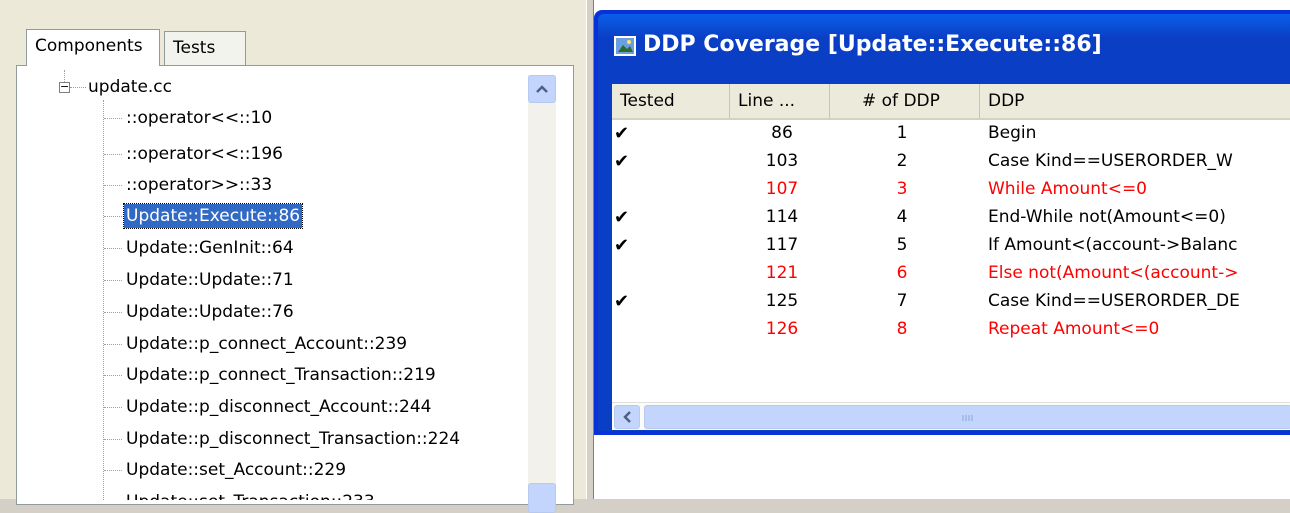 This screenshot has width=1290, height=513. I want to click on tree-item: Update::Update::76, so click(210, 312).